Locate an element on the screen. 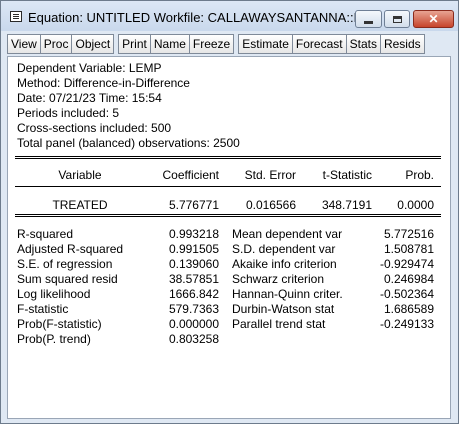 Image resolution: width=459 pixels, height=424 pixels. print-button: Print is located at coordinates (134, 44).